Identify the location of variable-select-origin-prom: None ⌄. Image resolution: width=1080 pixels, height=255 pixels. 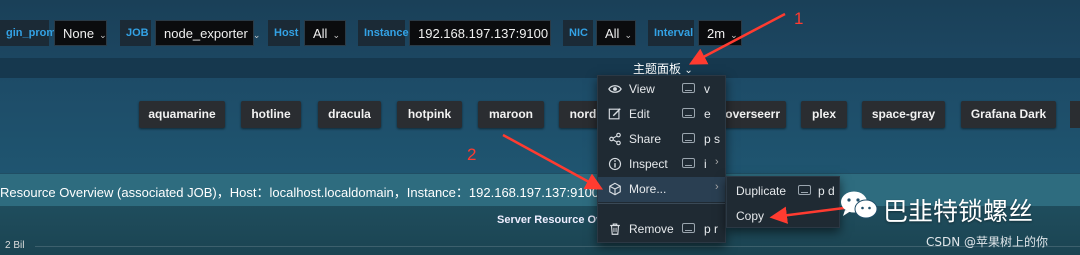
(80, 33).